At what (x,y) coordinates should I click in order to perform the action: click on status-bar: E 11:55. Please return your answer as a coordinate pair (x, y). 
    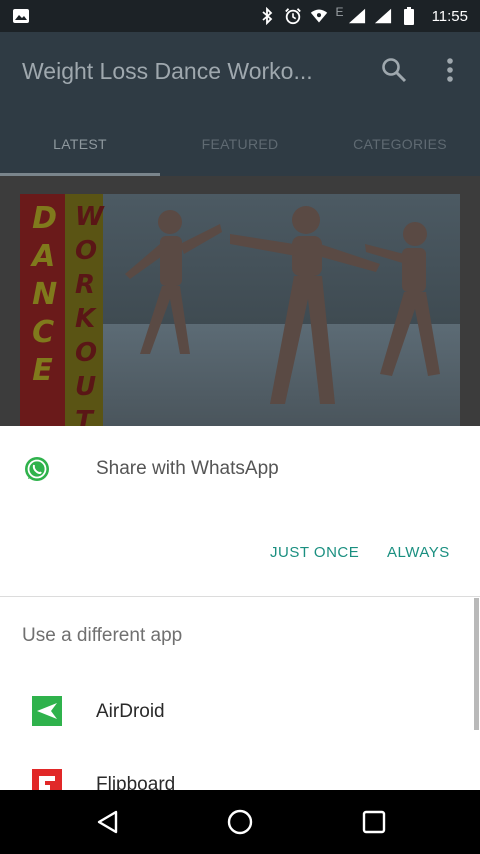
    Looking at the image, I should click on (240, 16).